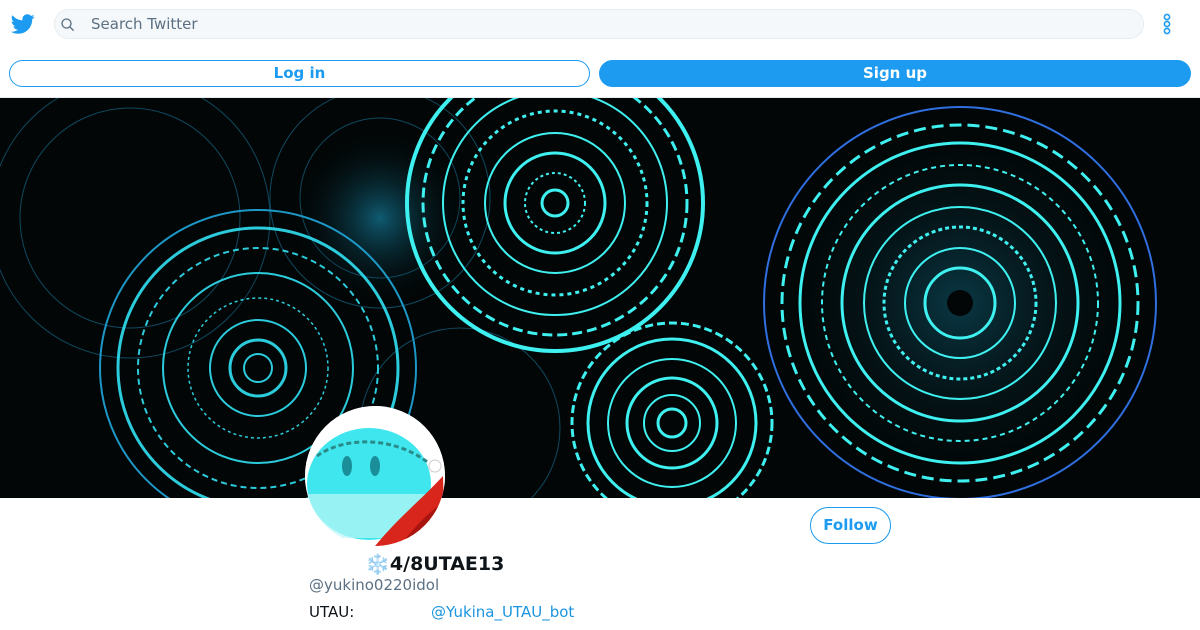  Describe the element at coordinates (23, 24) in the screenshot. I see `twitter-bird-icon` at that location.